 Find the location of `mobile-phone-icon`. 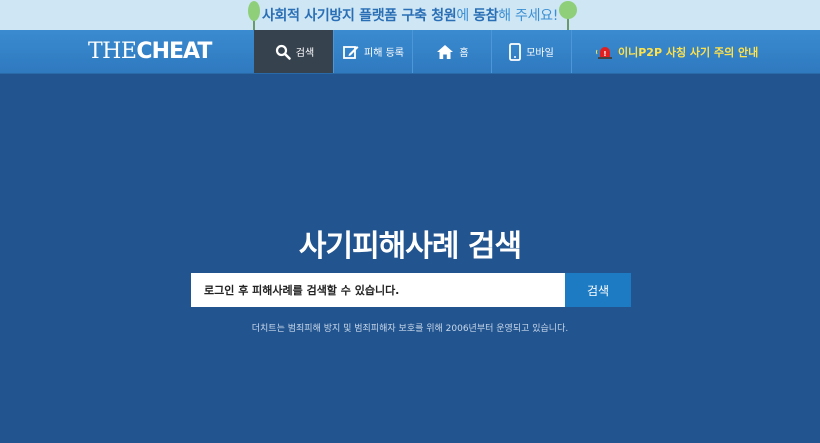

mobile-phone-icon is located at coordinates (515, 51).